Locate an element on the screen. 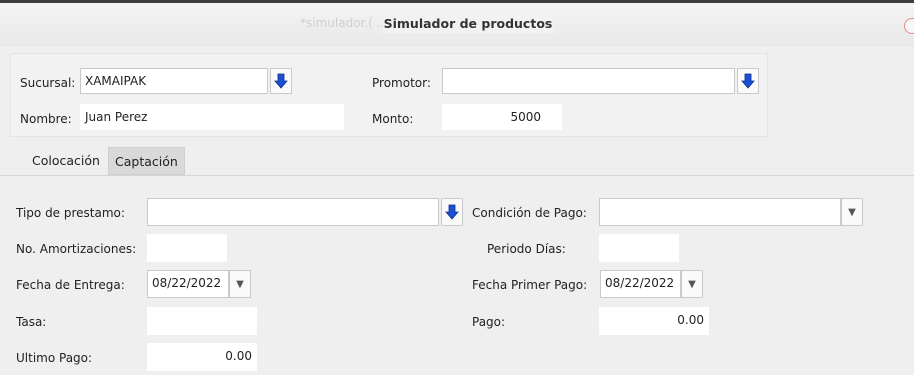 The image size is (914, 375). ultimo-pago-label: Ultimo Pago: is located at coordinates (54, 358).